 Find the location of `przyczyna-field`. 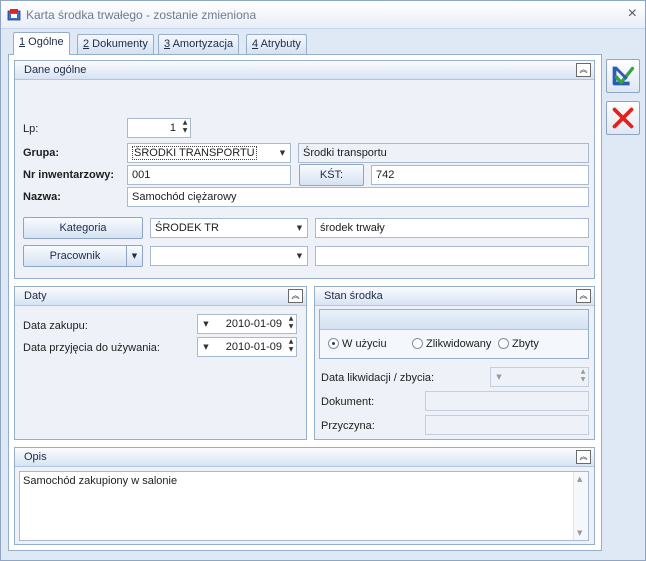

przyczyna-field is located at coordinates (507, 425).